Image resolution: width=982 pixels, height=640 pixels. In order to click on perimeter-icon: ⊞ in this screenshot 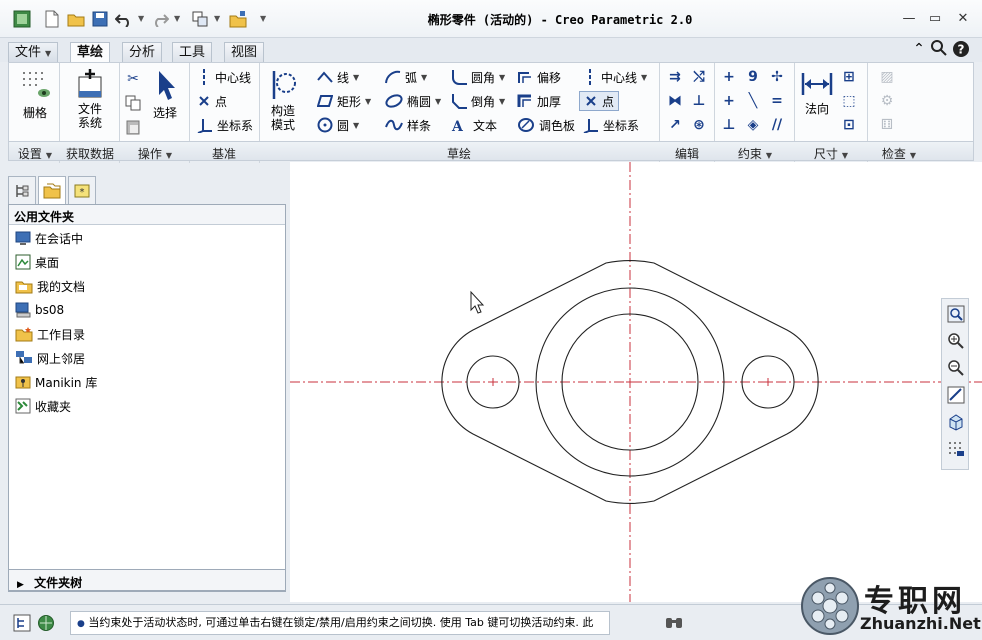, I will do `click(849, 77)`.